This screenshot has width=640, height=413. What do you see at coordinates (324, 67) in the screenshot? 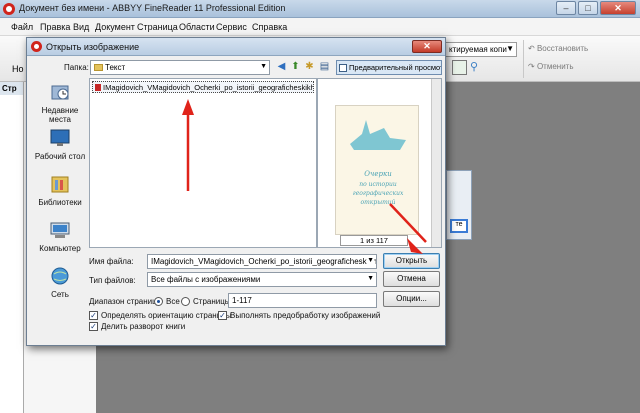
I see `view-menu-icon: ▤` at bounding box center [324, 67].